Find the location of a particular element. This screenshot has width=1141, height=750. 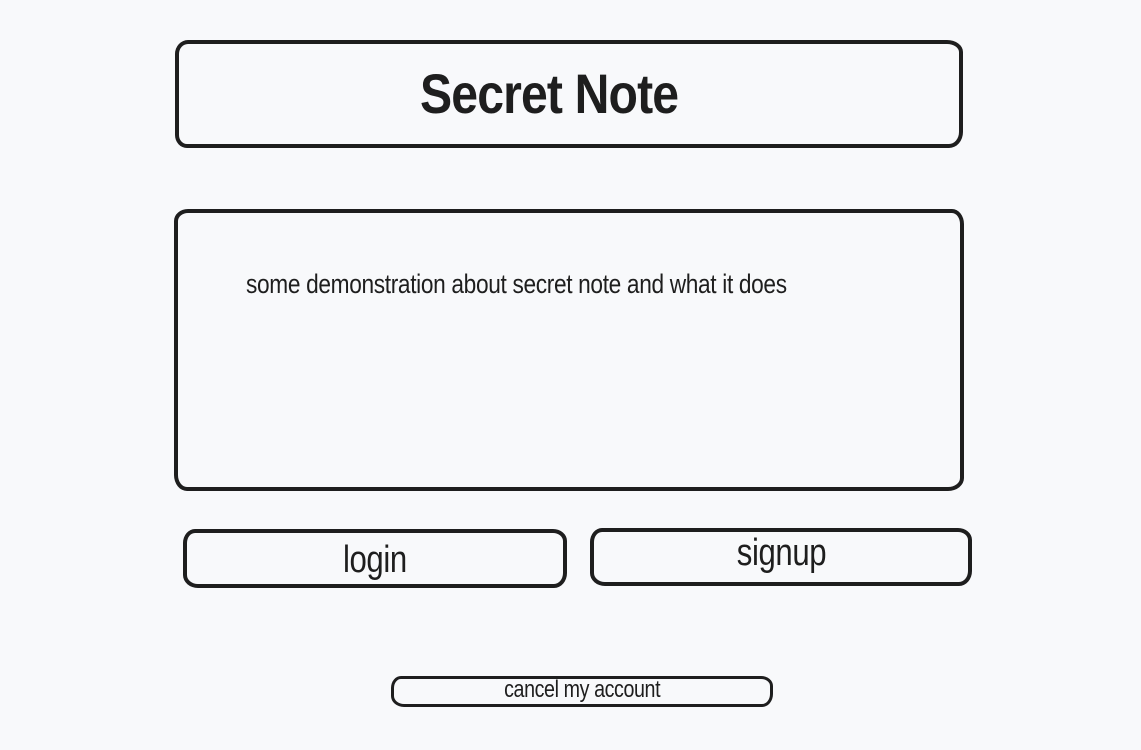

title-box: Secret Note is located at coordinates (569, 94).